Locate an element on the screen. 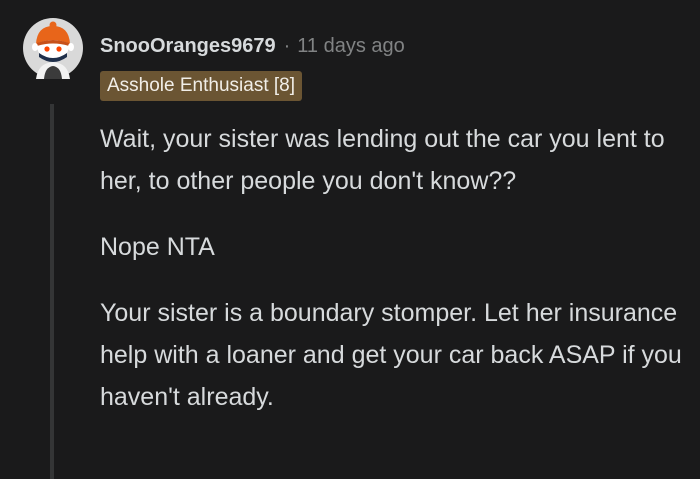  comment-paragraph: Nope NTA is located at coordinates (157, 247).